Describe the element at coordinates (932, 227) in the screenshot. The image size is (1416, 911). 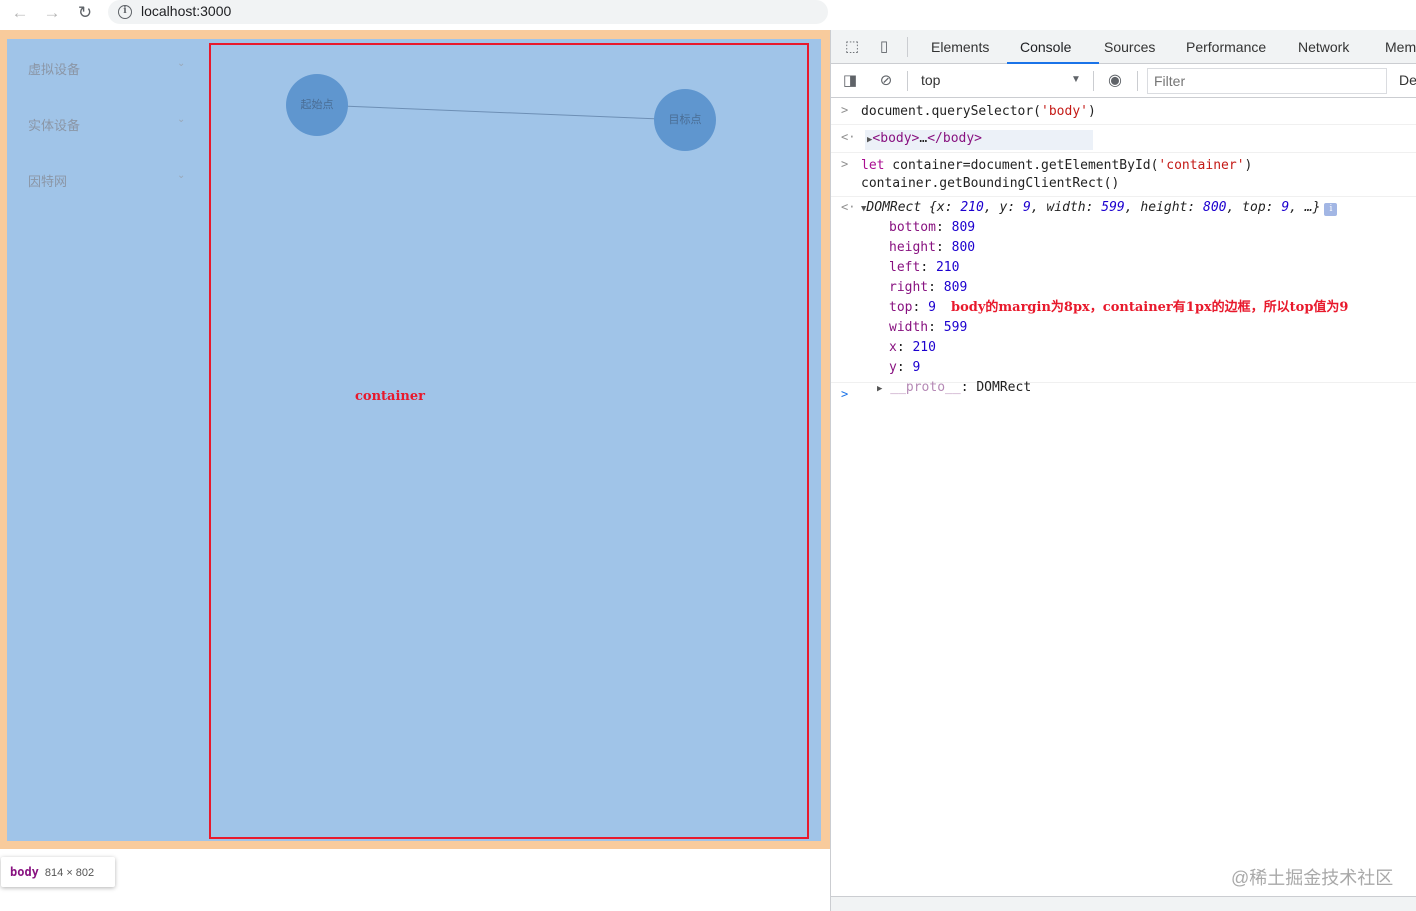
I see `domrect-prop: bottom: 809` at that location.